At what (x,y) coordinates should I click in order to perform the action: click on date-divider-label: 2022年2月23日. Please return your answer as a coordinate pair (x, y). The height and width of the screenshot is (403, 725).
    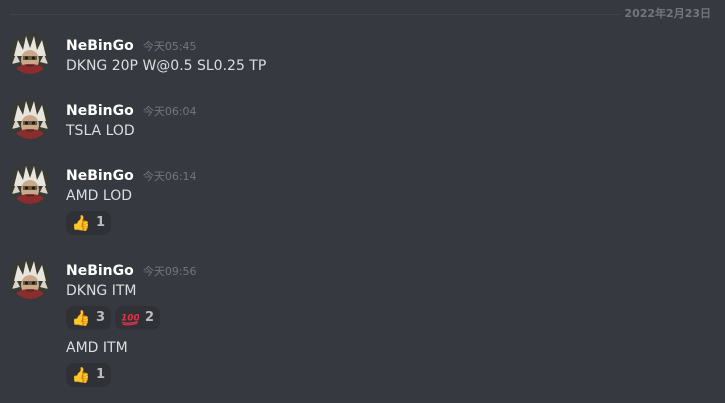
    Looking at the image, I should click on (667, 14).